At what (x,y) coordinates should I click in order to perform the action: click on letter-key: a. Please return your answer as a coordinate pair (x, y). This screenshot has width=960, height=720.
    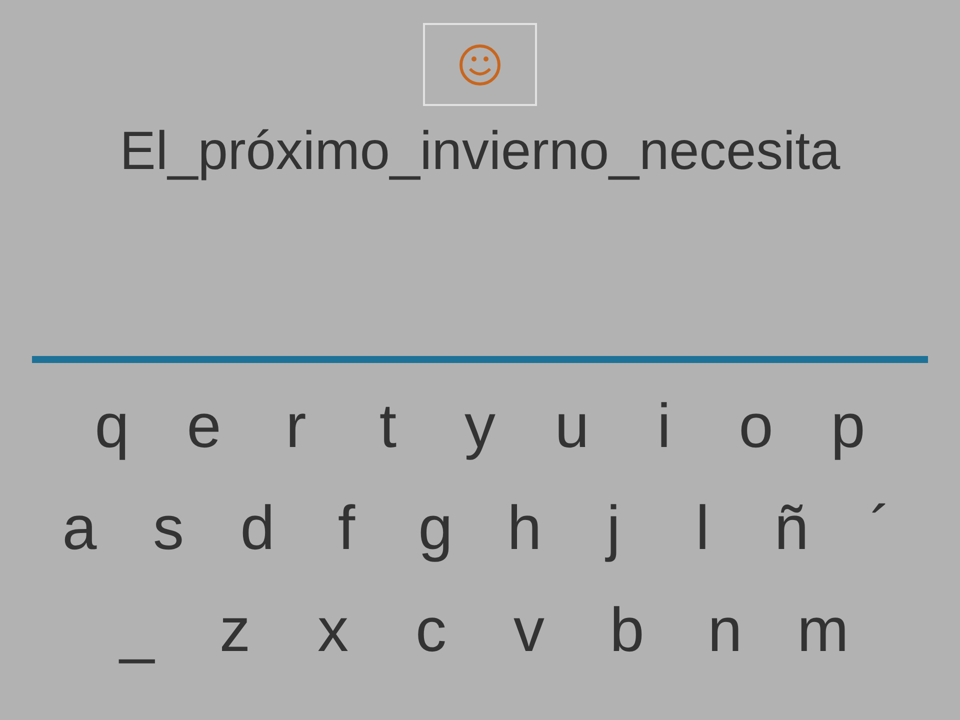
    Looking at the image, I should click on (79, 529).